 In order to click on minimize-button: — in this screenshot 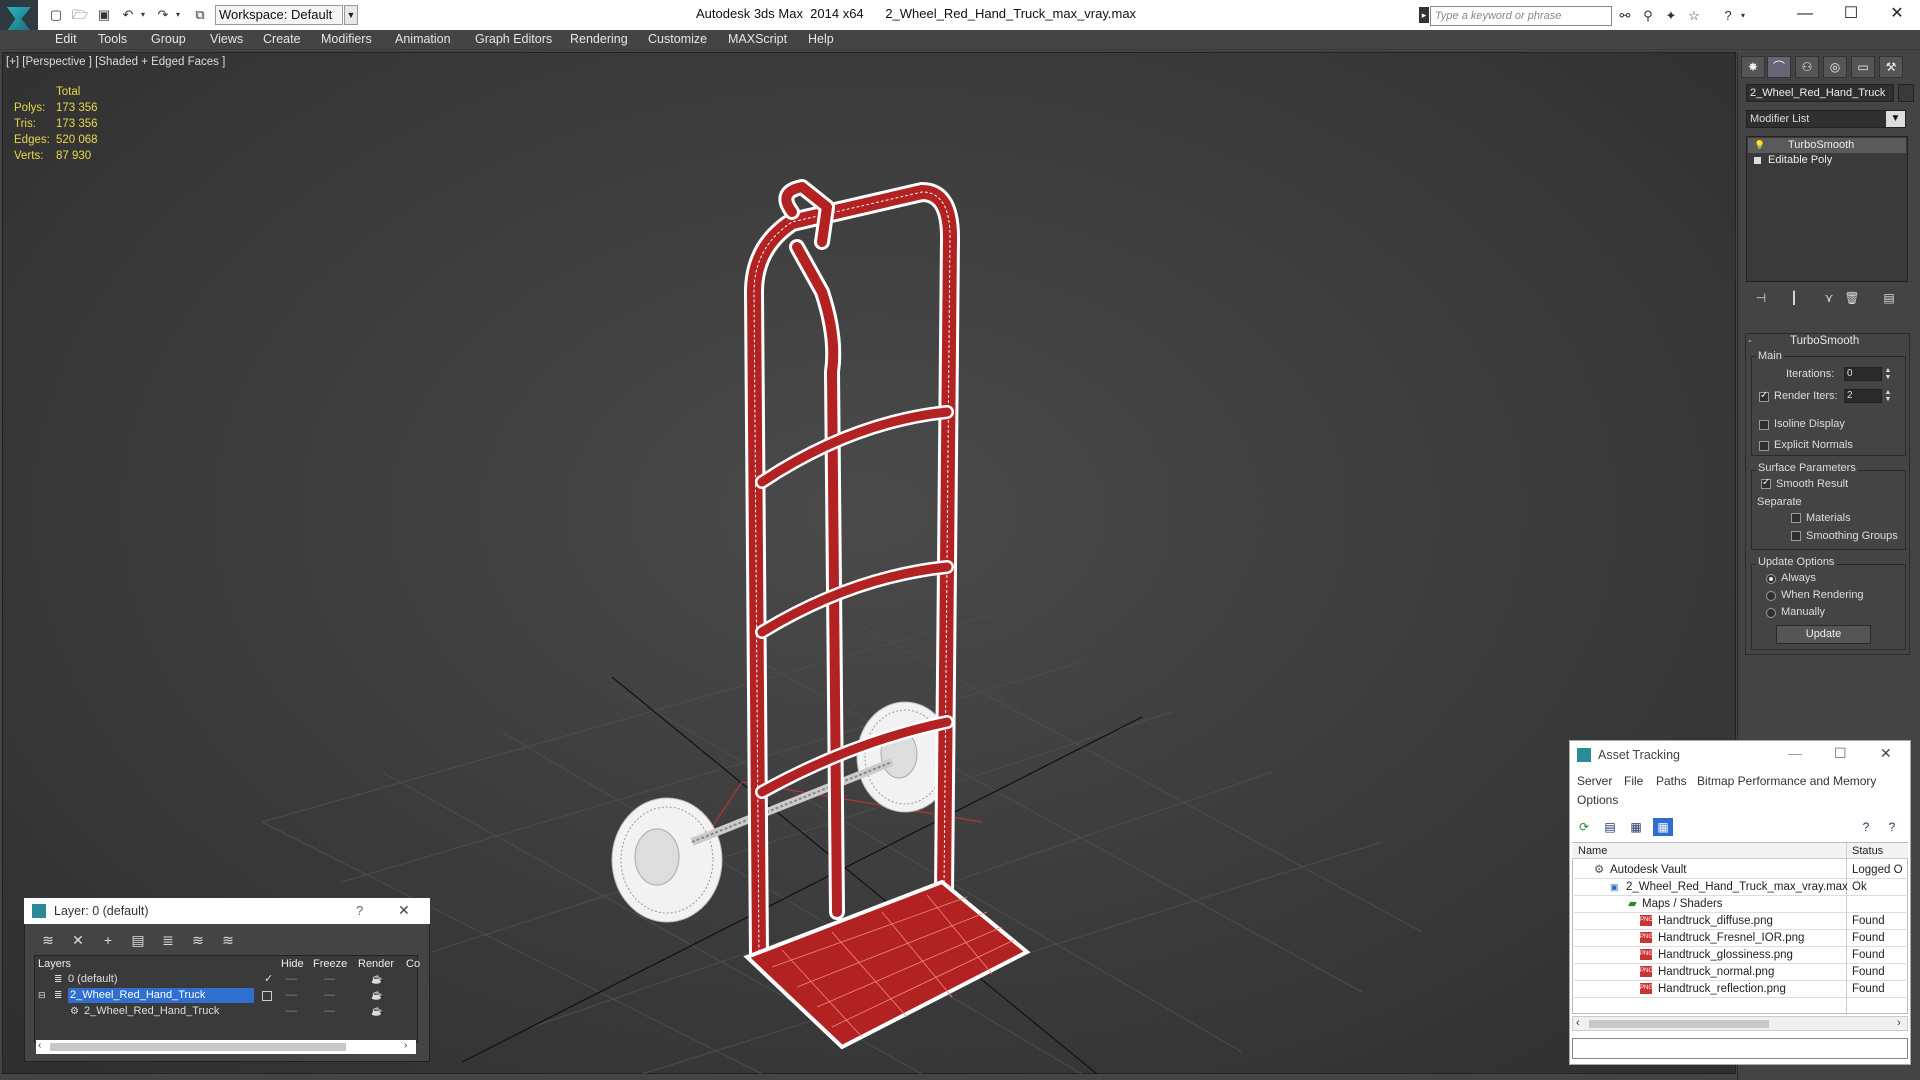, I will do `click(1805, 14)`.